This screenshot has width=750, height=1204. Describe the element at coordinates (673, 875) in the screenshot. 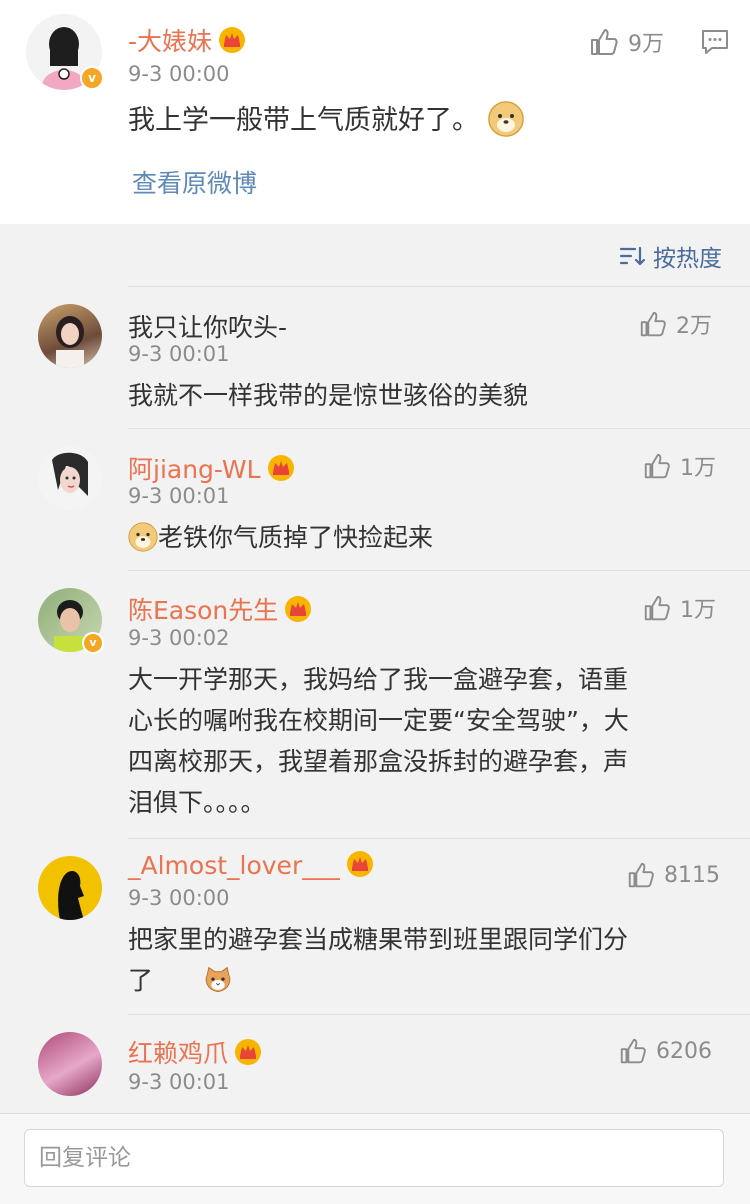

I see `comment-like-button: 8115` at that location.